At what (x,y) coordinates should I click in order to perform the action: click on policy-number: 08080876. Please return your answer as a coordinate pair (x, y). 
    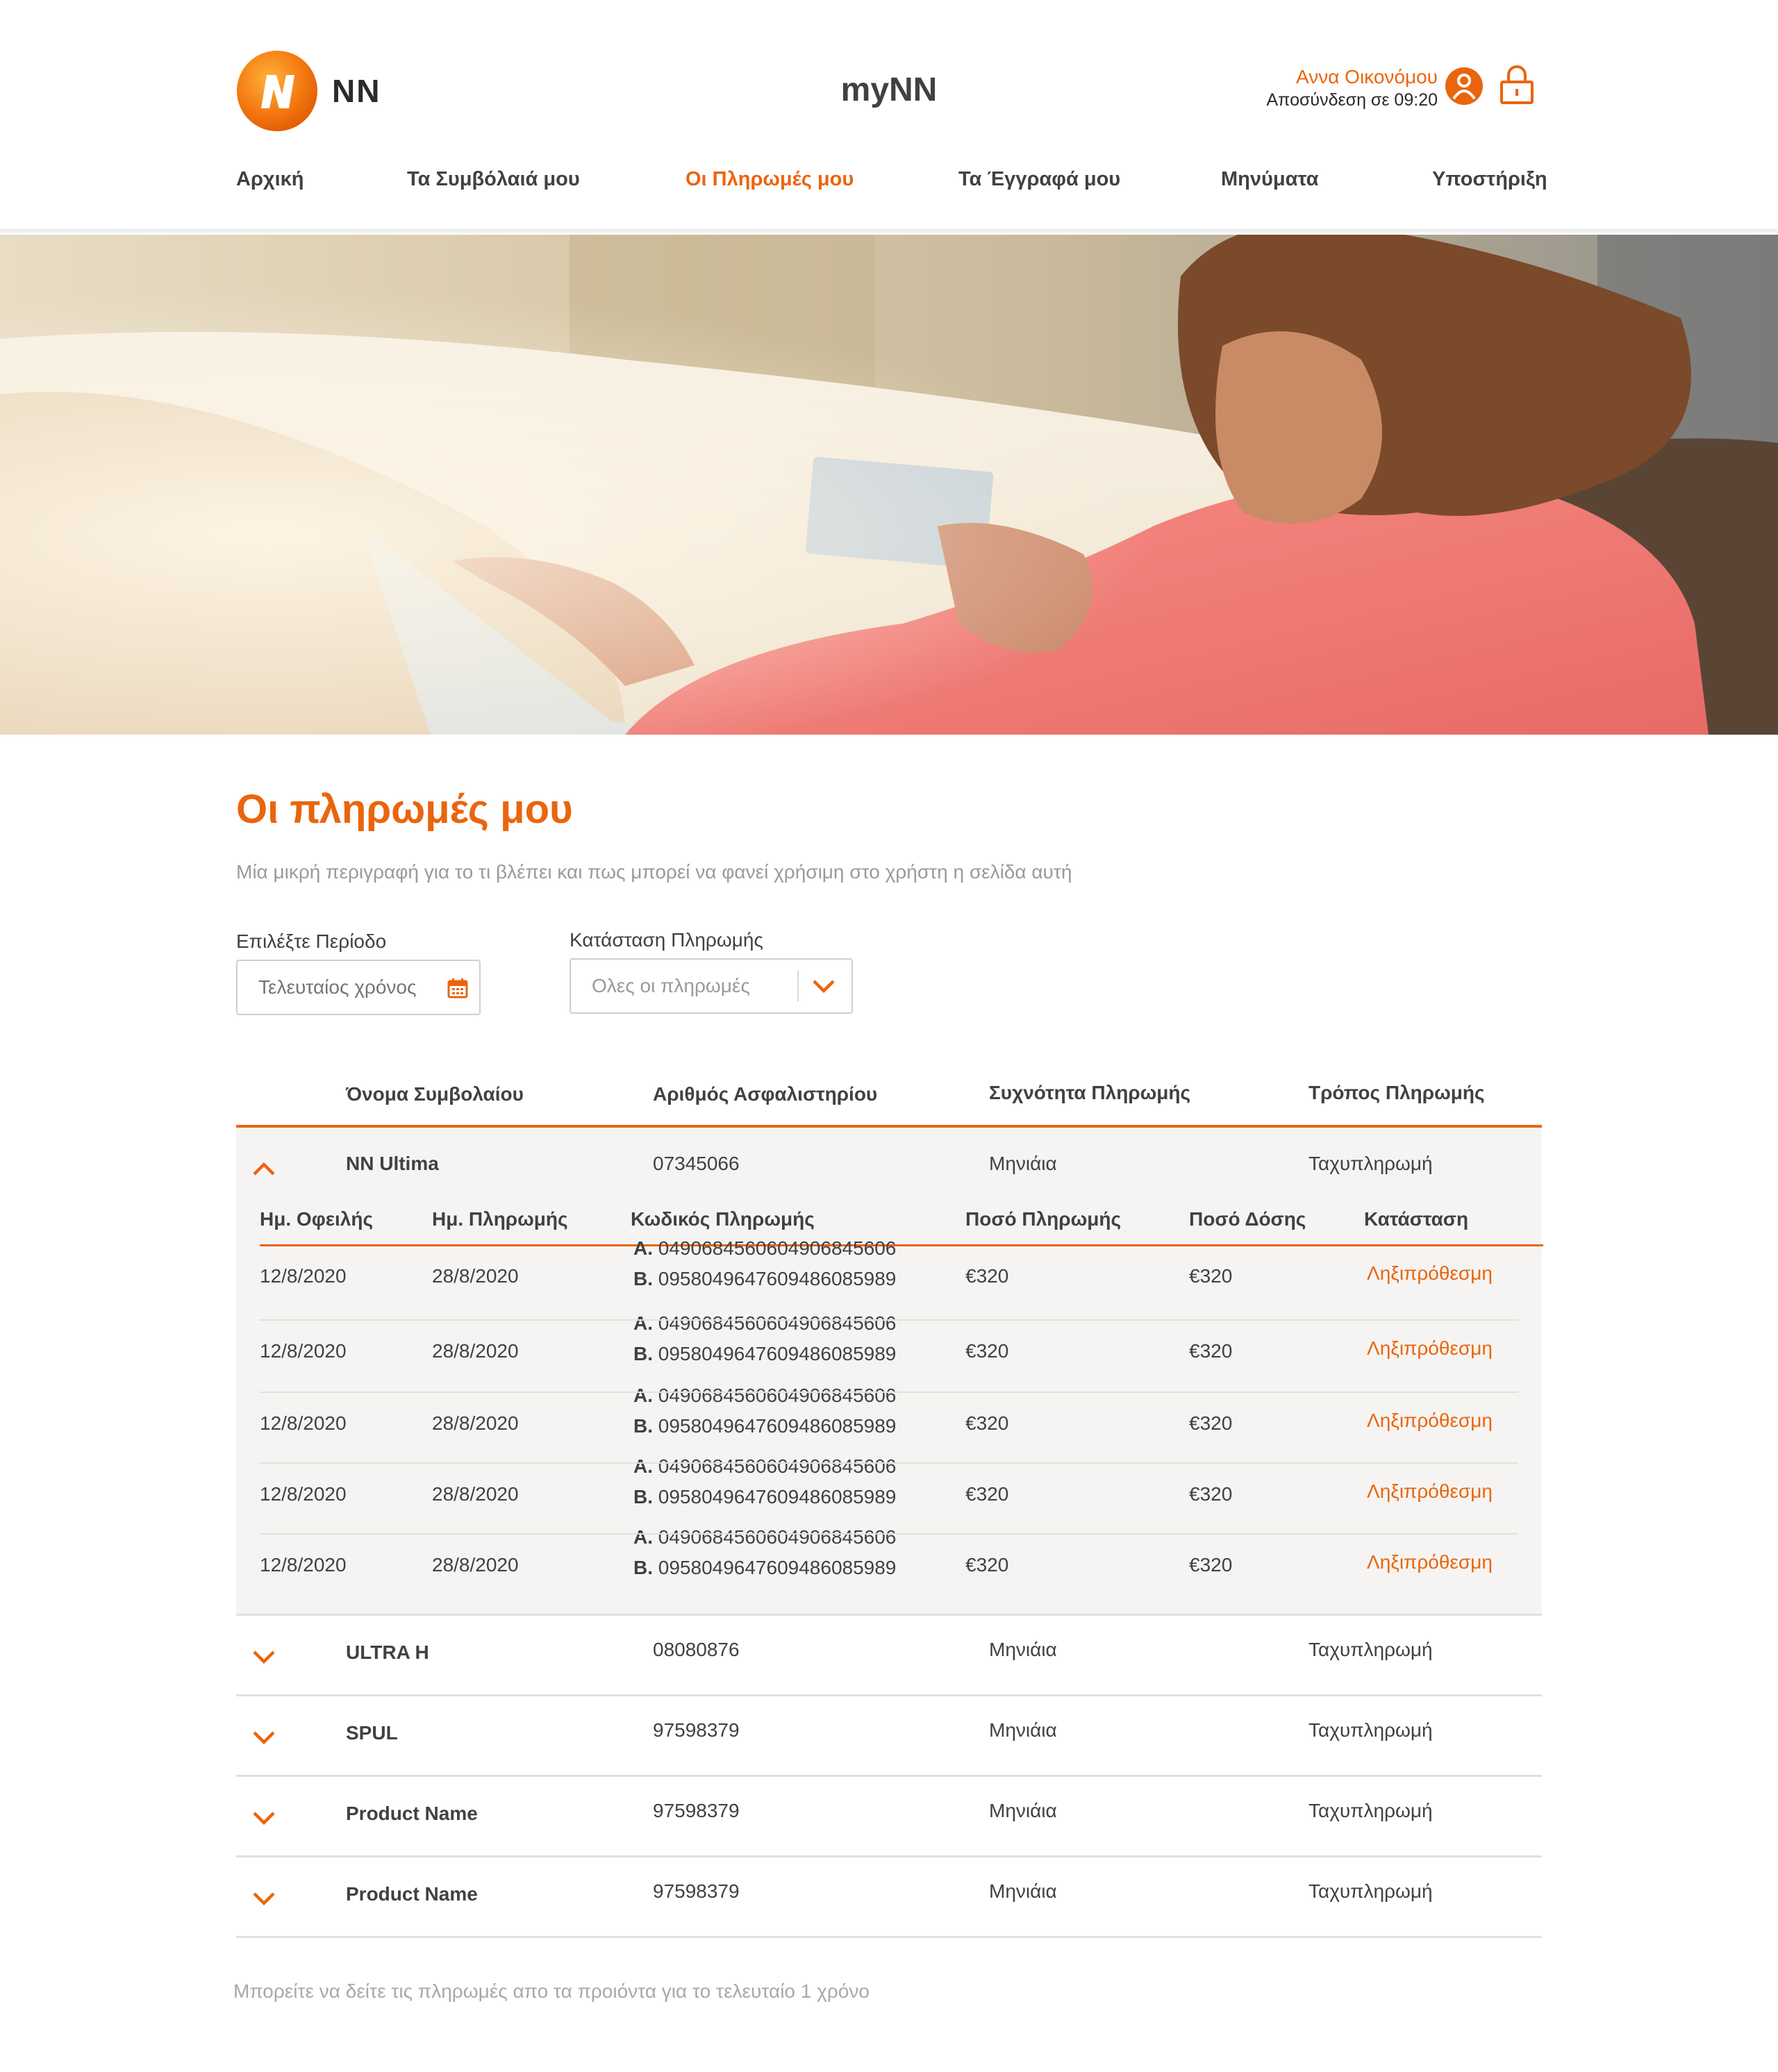
    Looking at the image, I should click on (696, 1649).